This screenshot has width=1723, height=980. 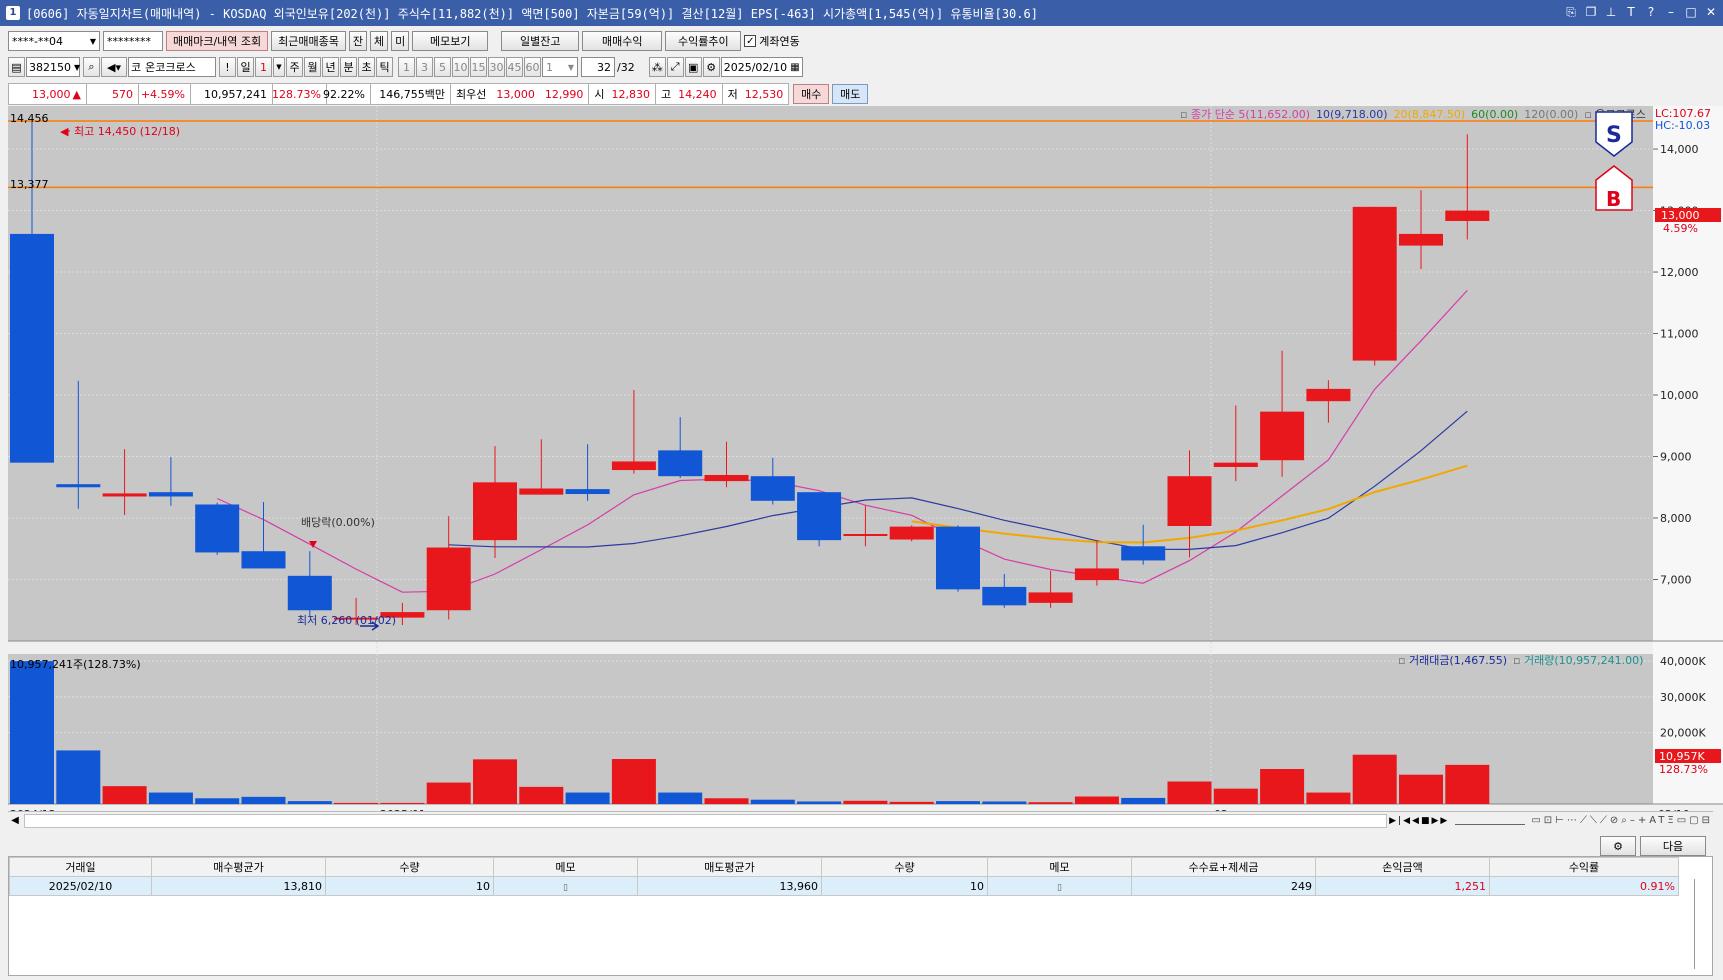 What do you see at coordinates (424, 67) in the screenshot?
I see `minute-3-button: 3` at bounding box center [424, 67].